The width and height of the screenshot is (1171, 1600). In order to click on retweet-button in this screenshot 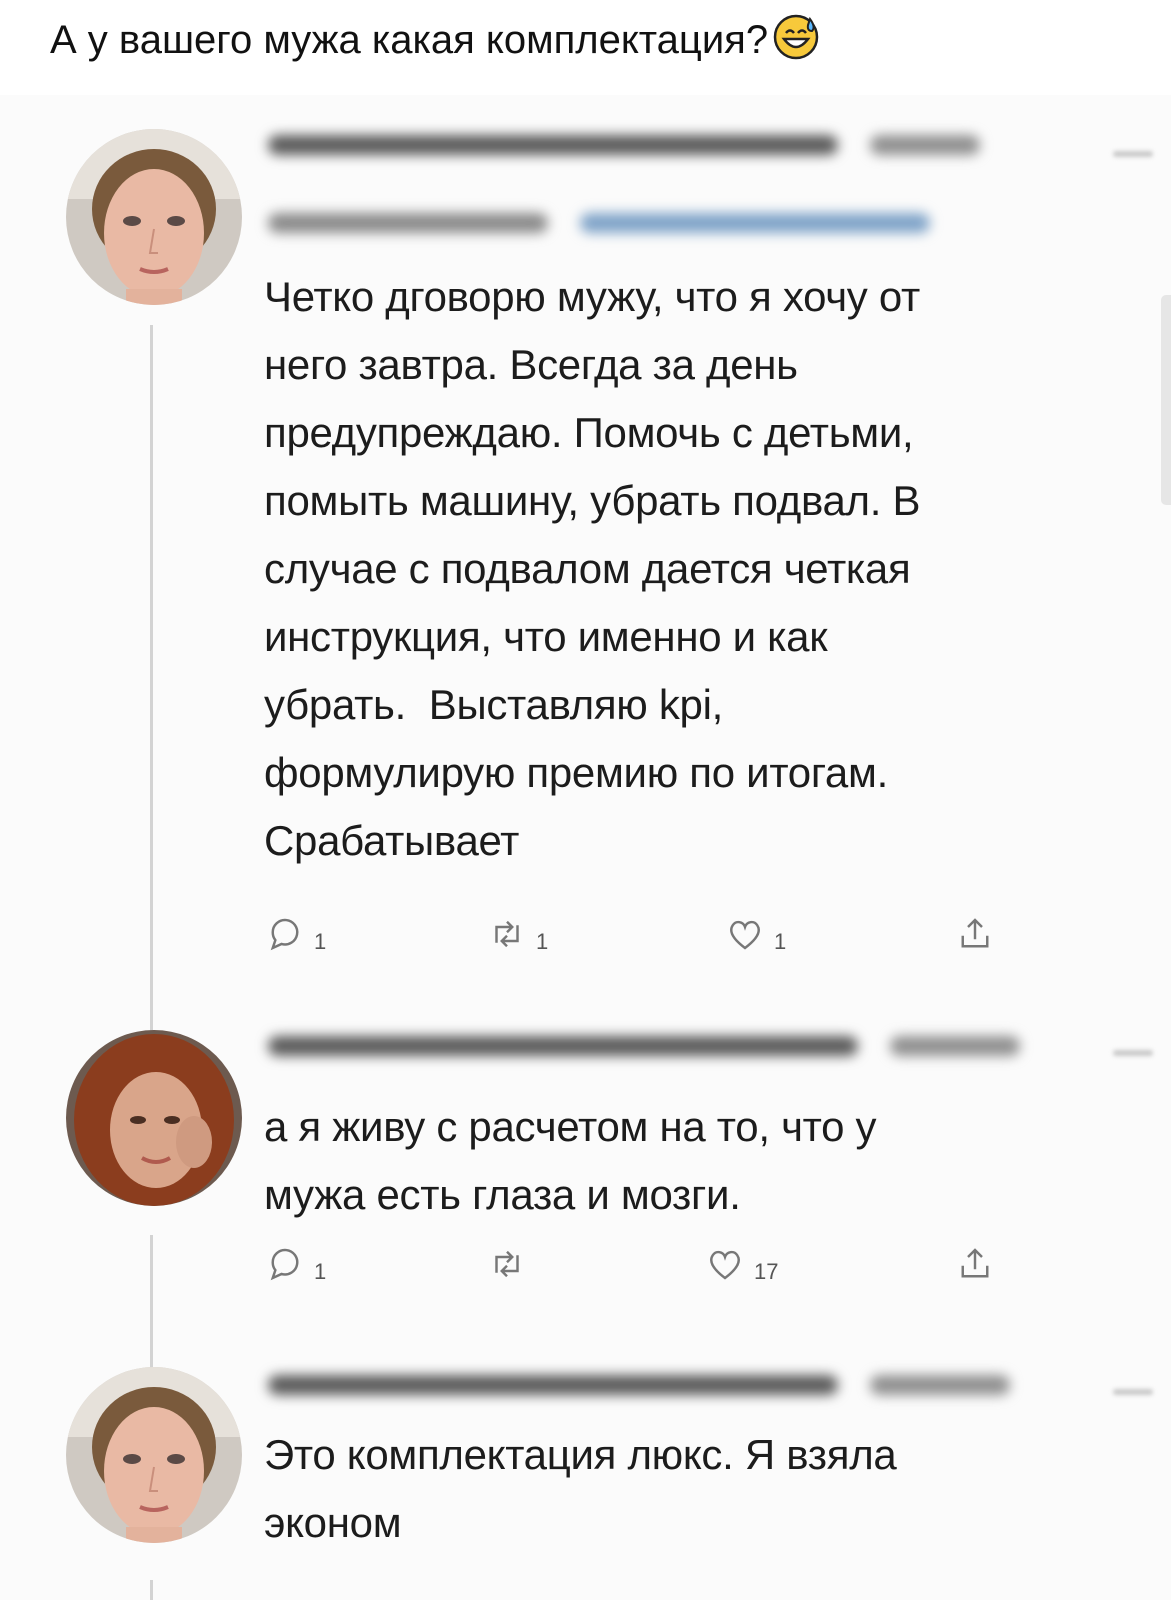, I will do `click(511, 1264)`.